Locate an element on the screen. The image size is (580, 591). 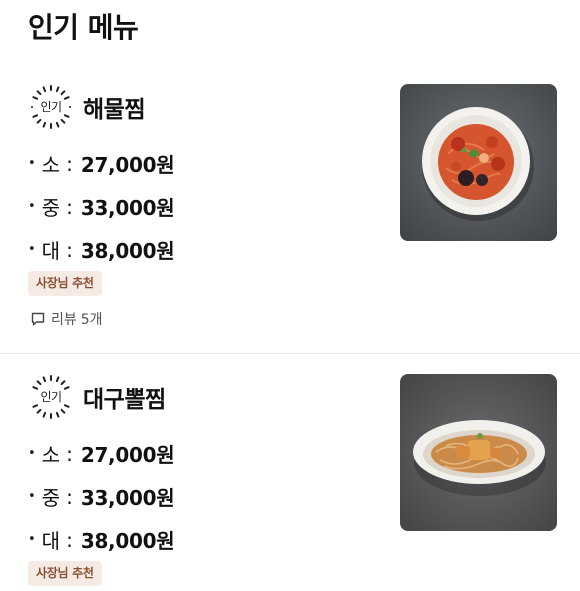
braised-cod-cheek-photo-icon is located at coordinates (478, 452).